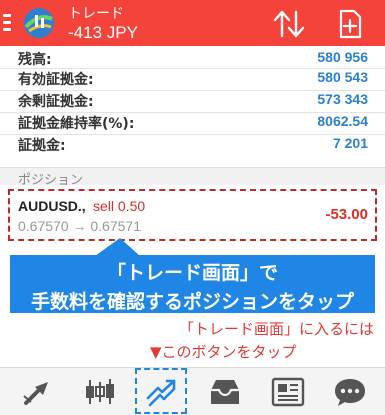 The image size is (385, 415). I want to click on tab-chat, so click(350, 392).